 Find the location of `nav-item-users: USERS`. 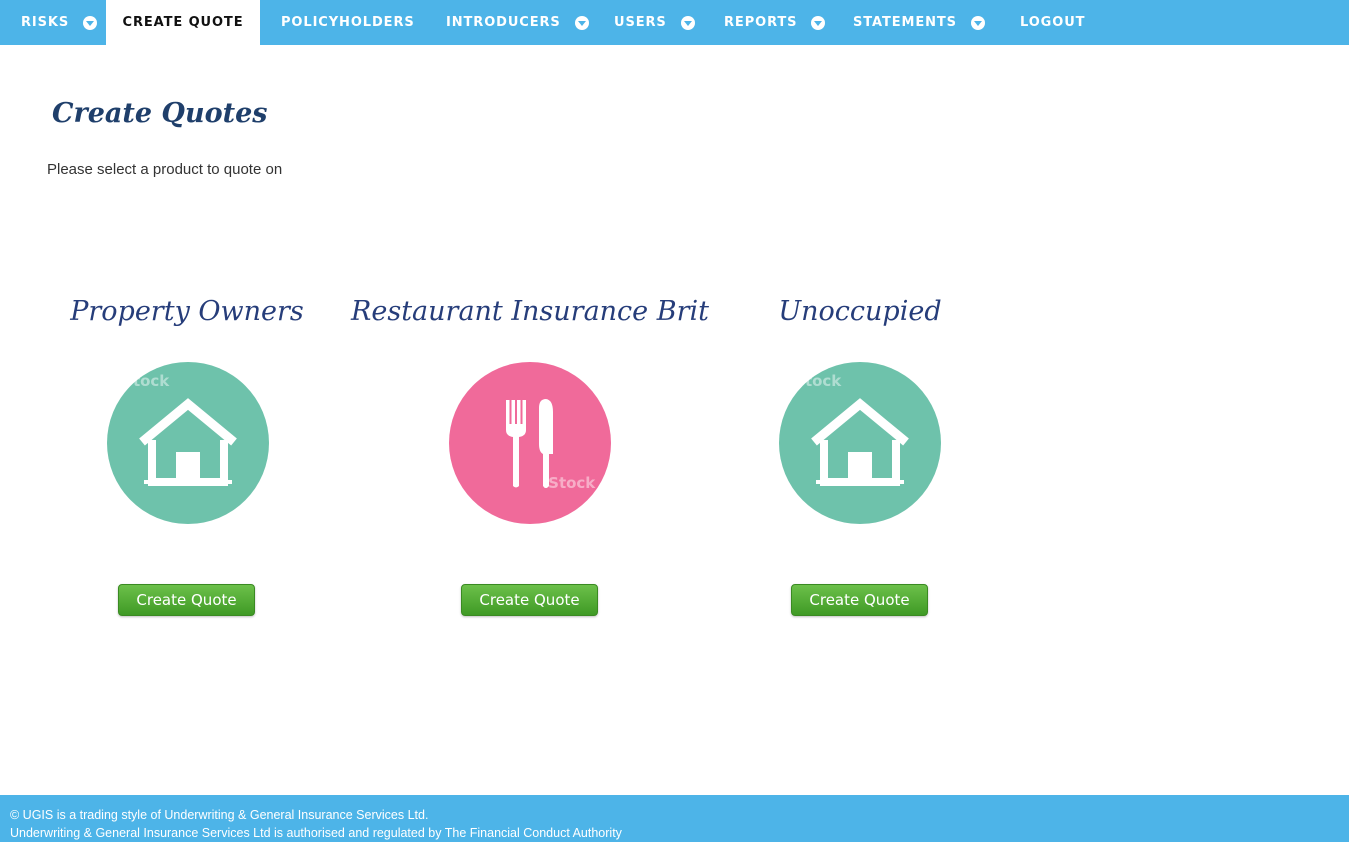

nav-item-users: USERS is located at coordinates (654, 22).